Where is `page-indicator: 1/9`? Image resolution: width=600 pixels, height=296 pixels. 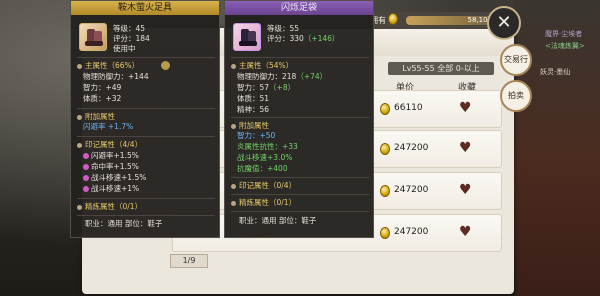 page-indicator: 1/9 is located at coordinates (189, 261).